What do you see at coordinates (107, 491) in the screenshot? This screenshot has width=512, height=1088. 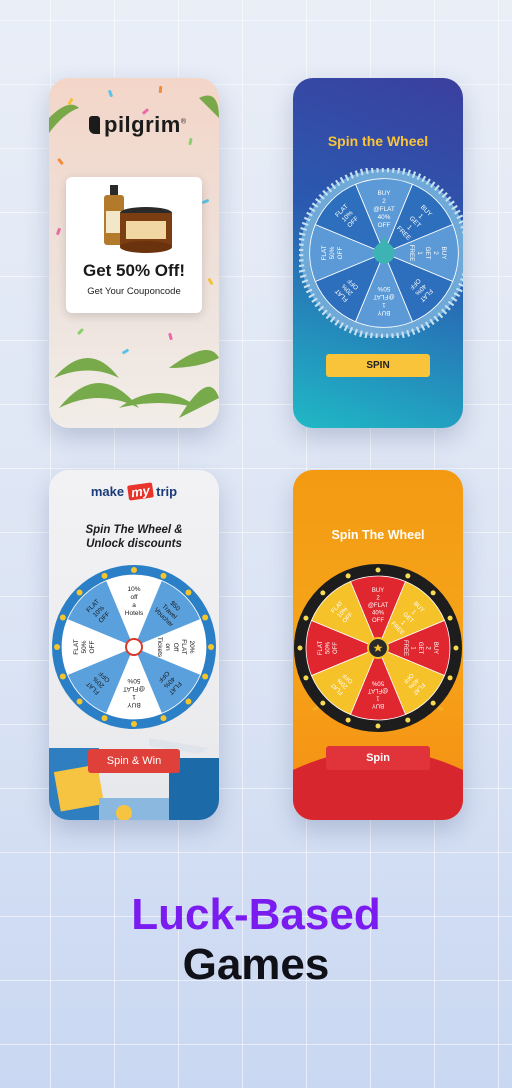 I see `logo-make: make` at bounding box center [107, 491].